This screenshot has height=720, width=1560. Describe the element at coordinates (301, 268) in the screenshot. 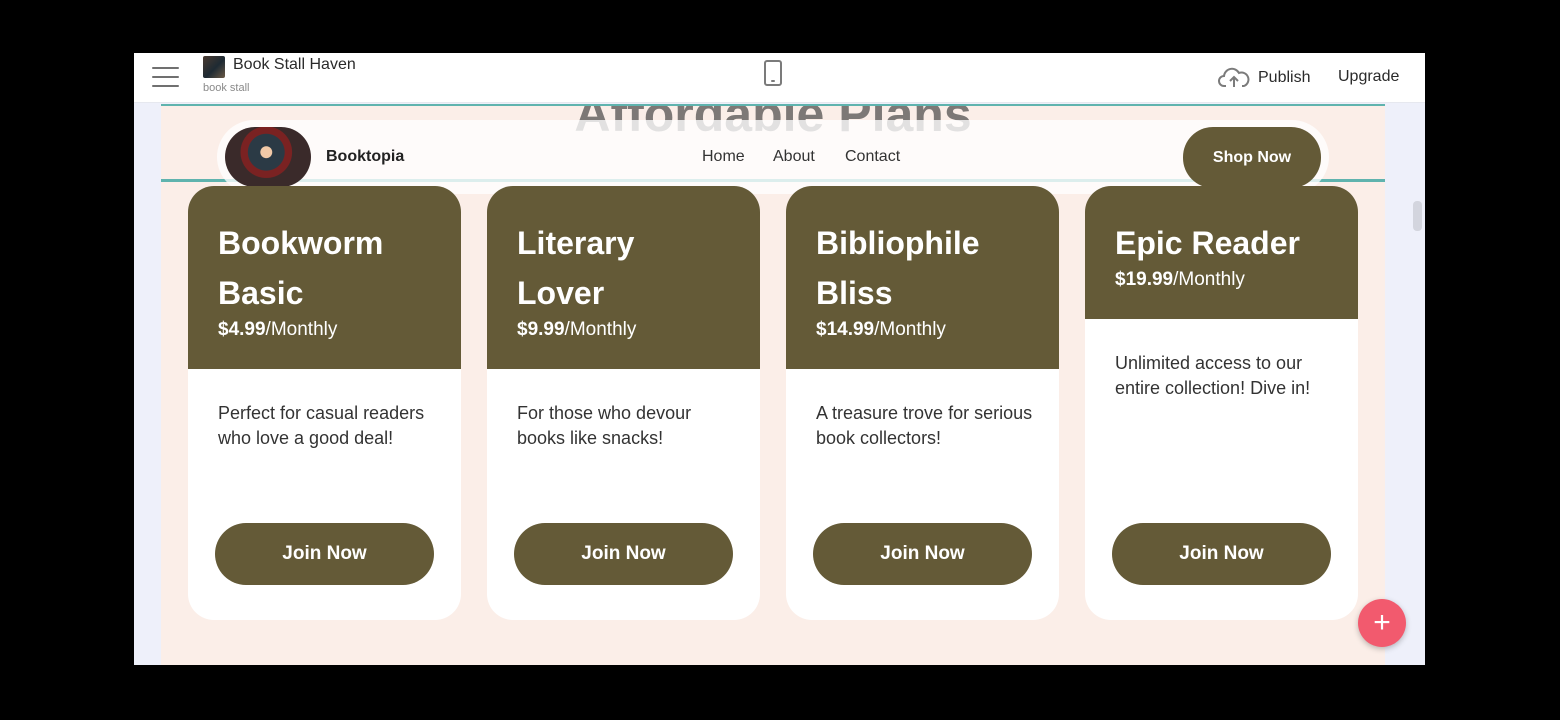

I see `plan-title: Bookworm Basic` at that location.